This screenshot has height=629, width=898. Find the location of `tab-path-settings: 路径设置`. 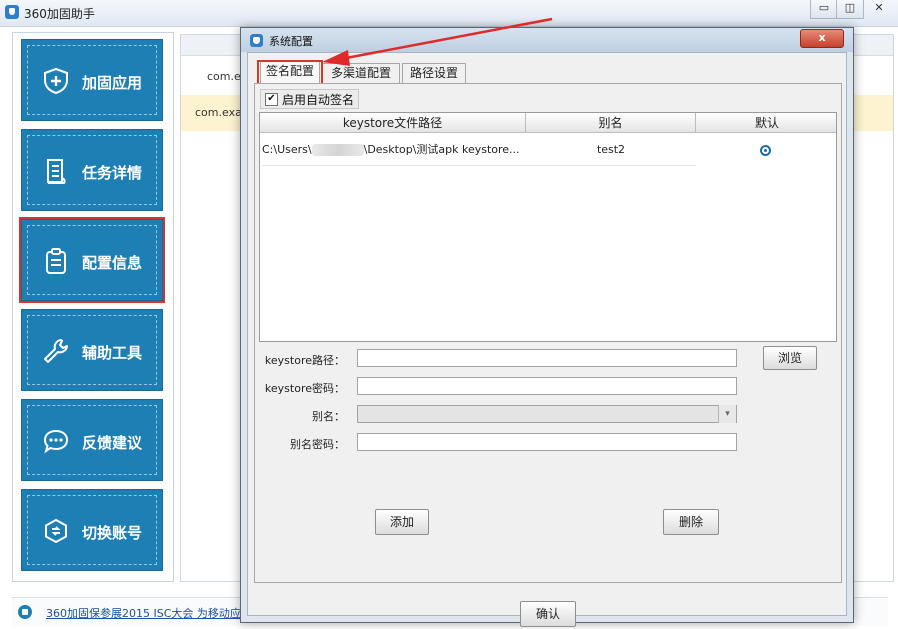

tab-path-settings: 路径设置 is located at coordinates (434, 73).